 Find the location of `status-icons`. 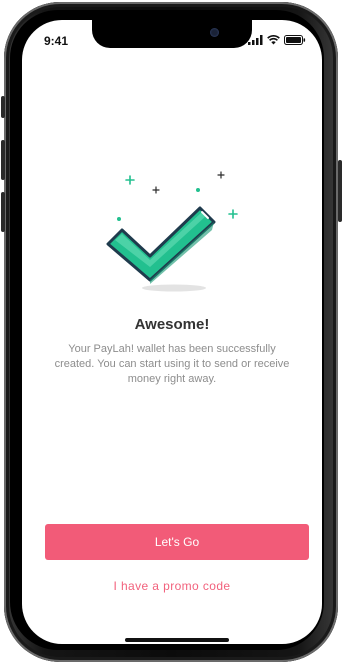

status-icons is located at coordinates (277, 40).